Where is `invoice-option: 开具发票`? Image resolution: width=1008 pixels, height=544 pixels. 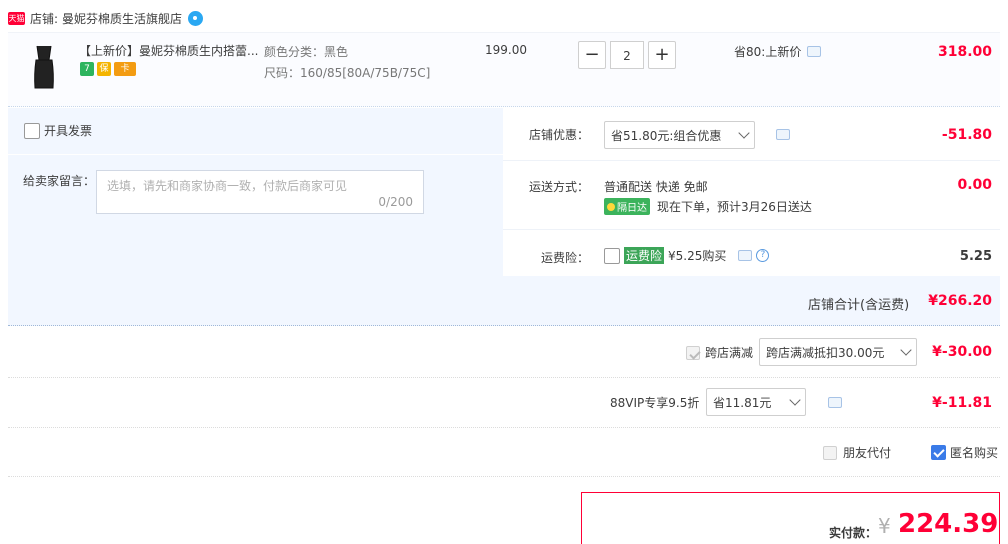
invoice-option: 开具发票 is located at coordinates (58, 130).